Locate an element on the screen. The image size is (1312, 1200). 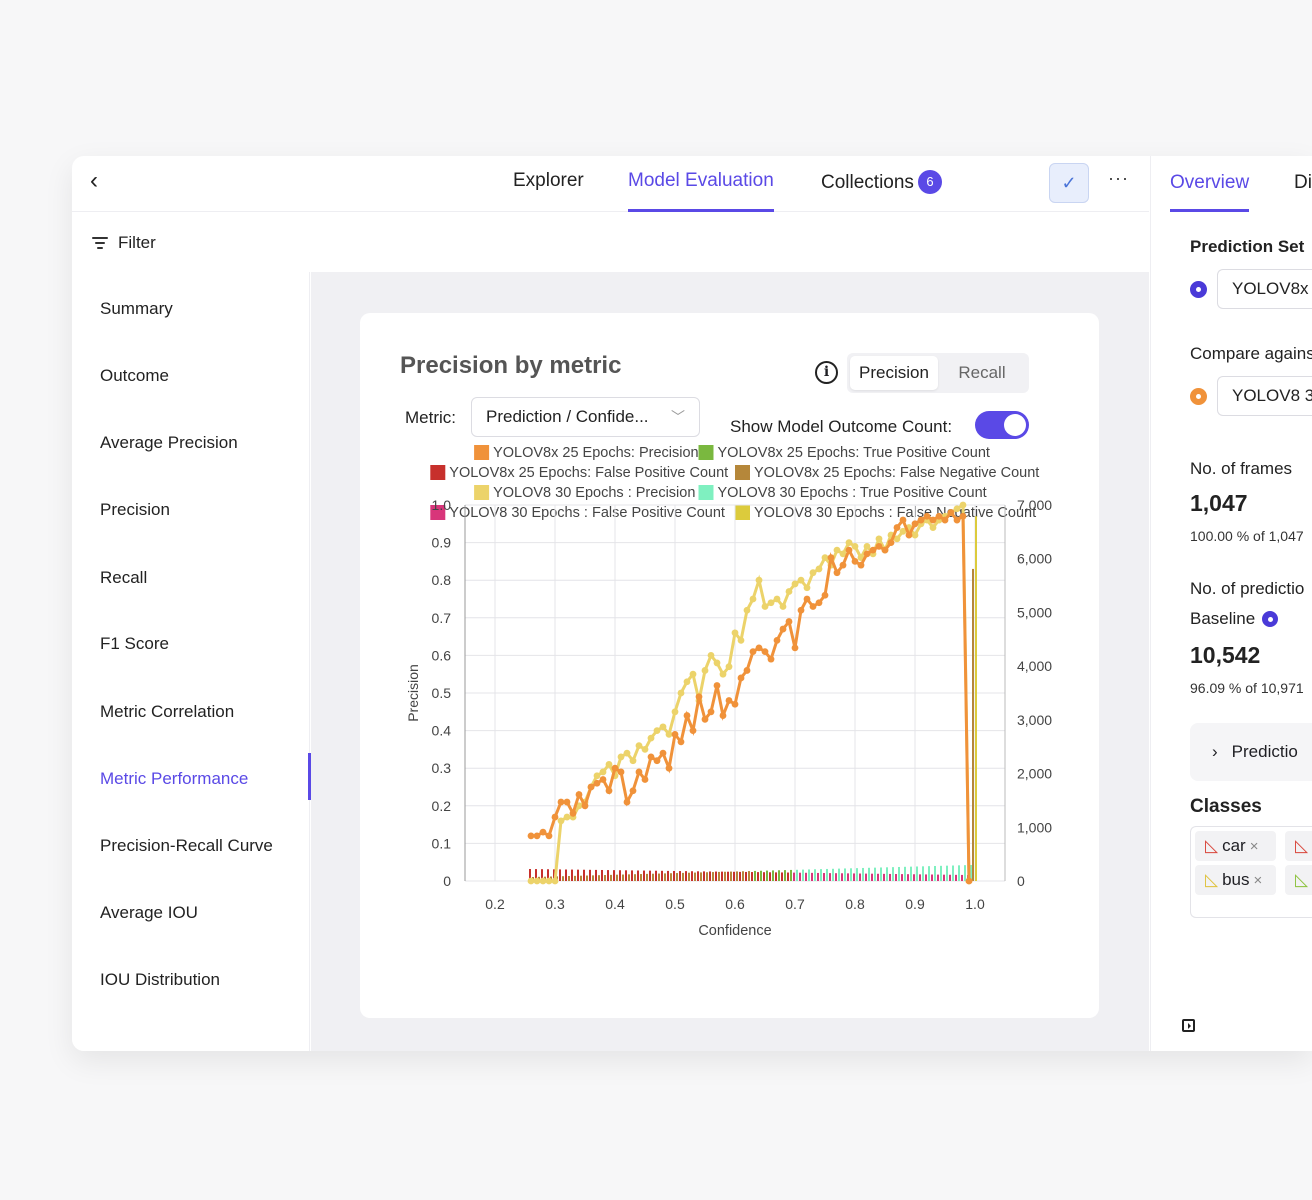
sidebar-item-iou-distribution: IOU Distribution is located at coordinates (160, 980).